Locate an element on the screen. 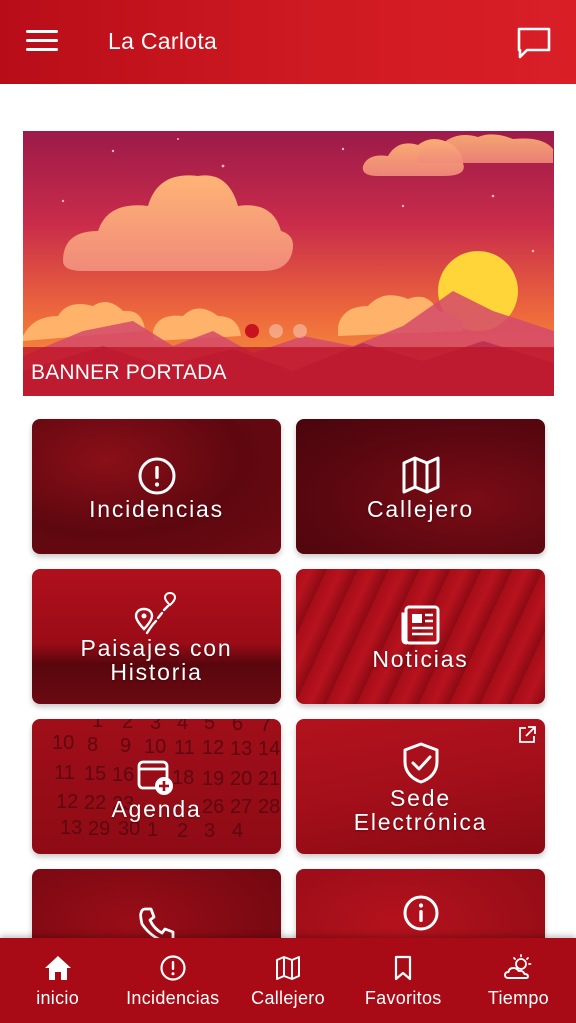 The height and width of the screenshot is (1023, 576). nav-label: inicio is located at coordinates (58, 998).